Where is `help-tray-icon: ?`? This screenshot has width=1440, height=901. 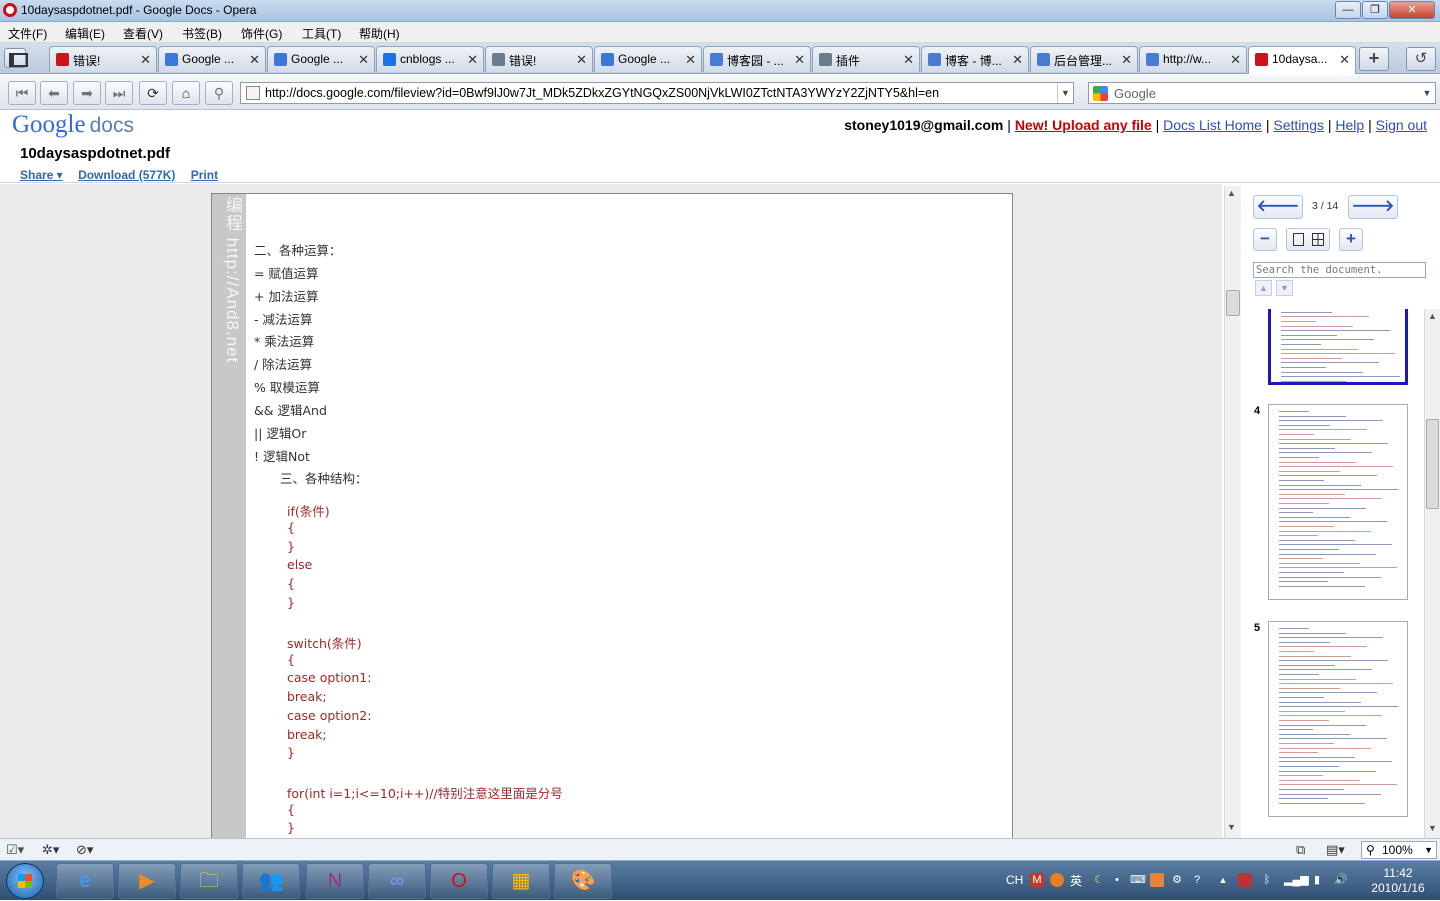 help-tray-icon: ? is located at coordinates (1197, 880).